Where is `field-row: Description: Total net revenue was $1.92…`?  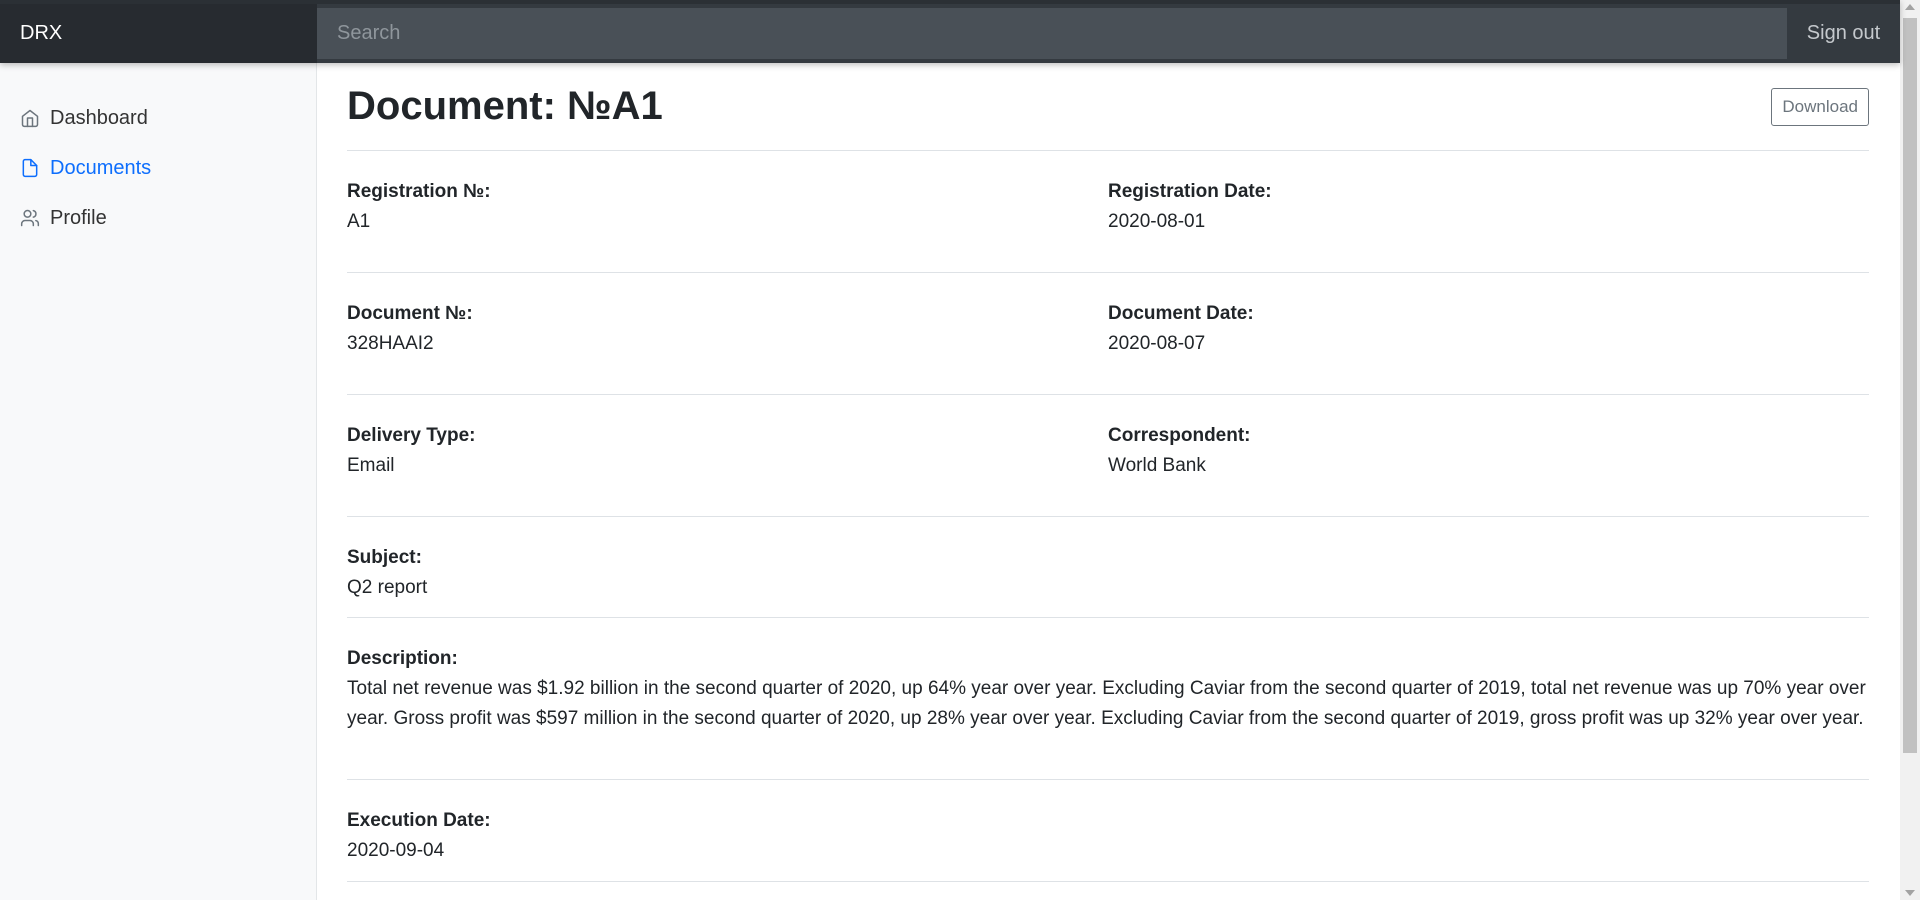
field-row: Description: Total net revenue was $1.92… is located at coordinates (1108, 699).